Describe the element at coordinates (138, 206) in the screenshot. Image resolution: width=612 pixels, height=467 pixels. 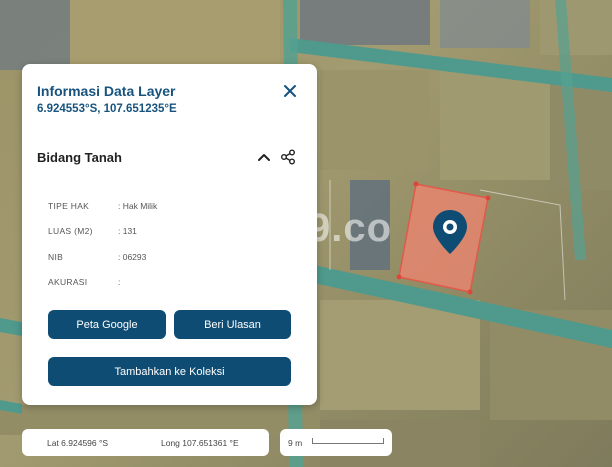
I see `attribute-value: : Hak Milik` at that location.